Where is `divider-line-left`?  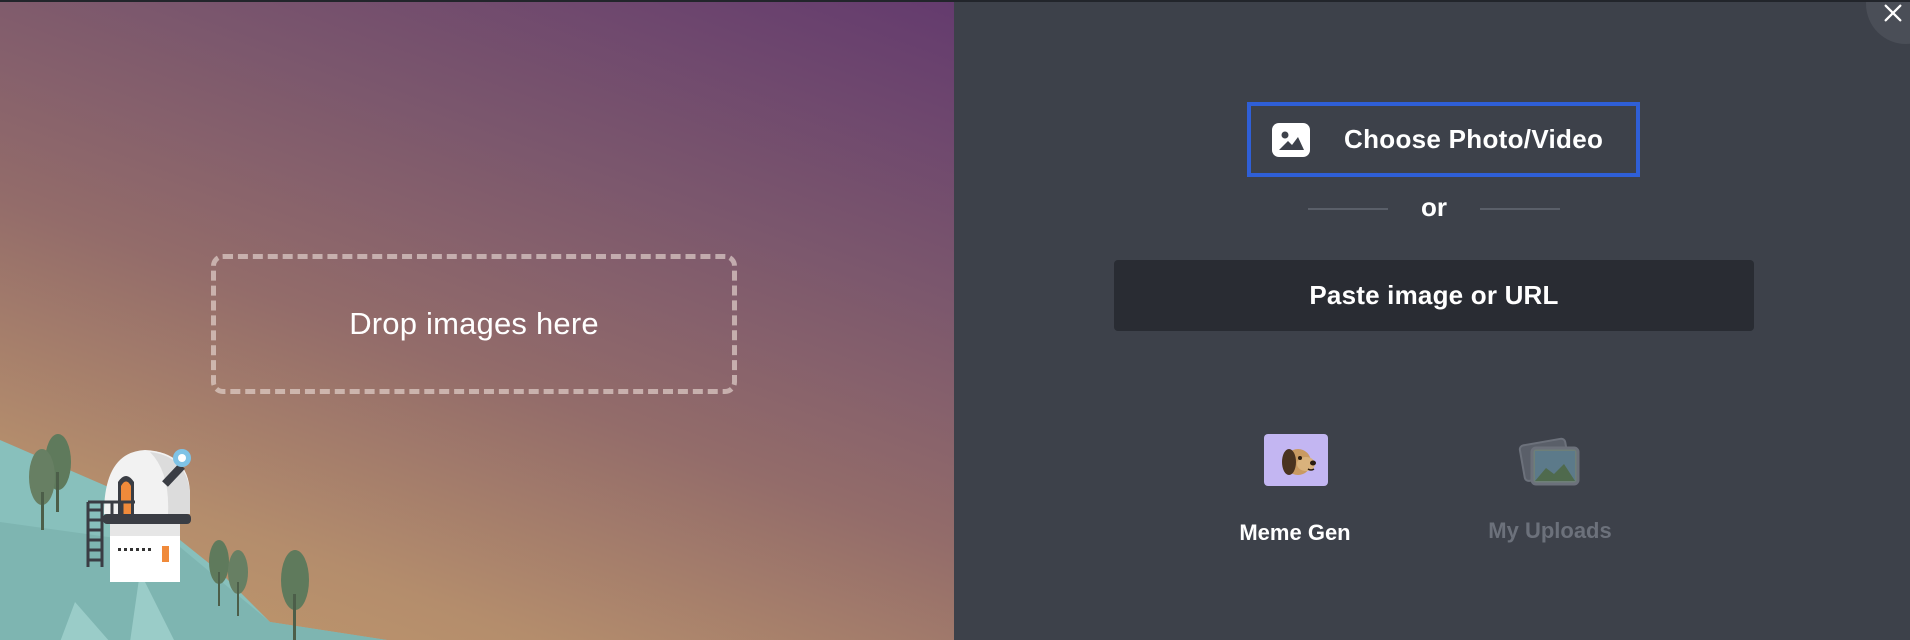 divider-line-left is located at coordinates (1348, 209).